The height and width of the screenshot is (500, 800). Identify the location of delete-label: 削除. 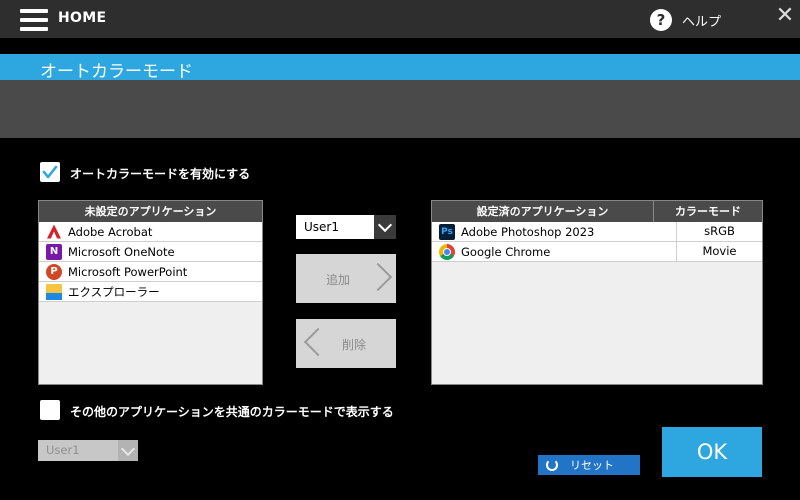
(354, 345).